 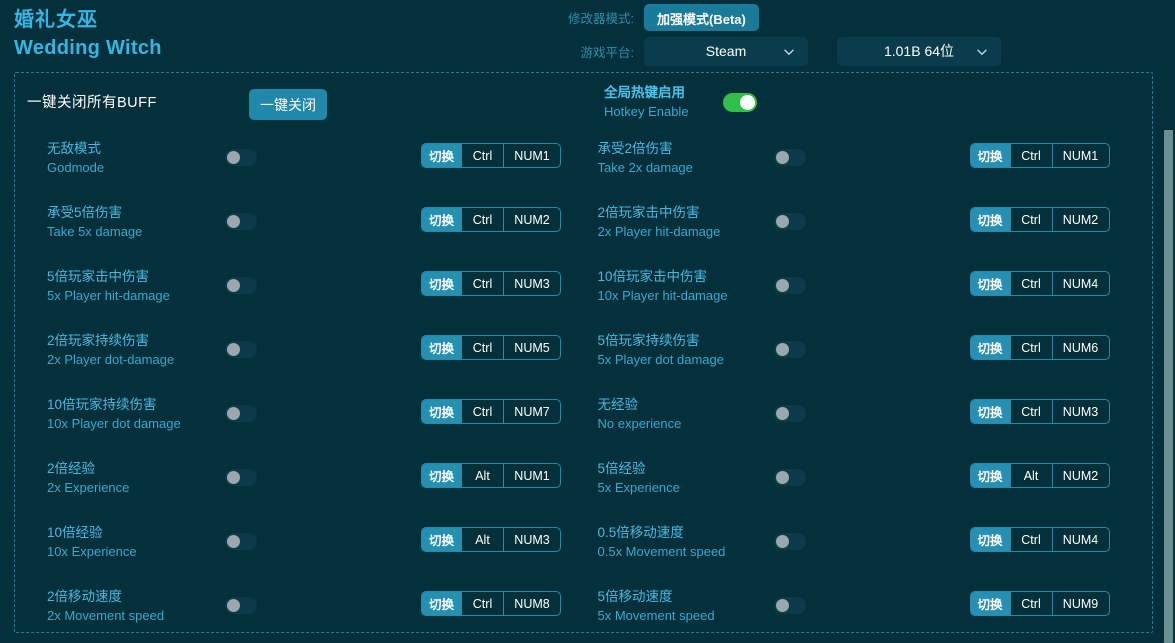 I want to click on cheat-row: 5倍玩家击中伤害 5x Player hit-damage 切换 Ctrl NUM3, so click(x=299, y=291).